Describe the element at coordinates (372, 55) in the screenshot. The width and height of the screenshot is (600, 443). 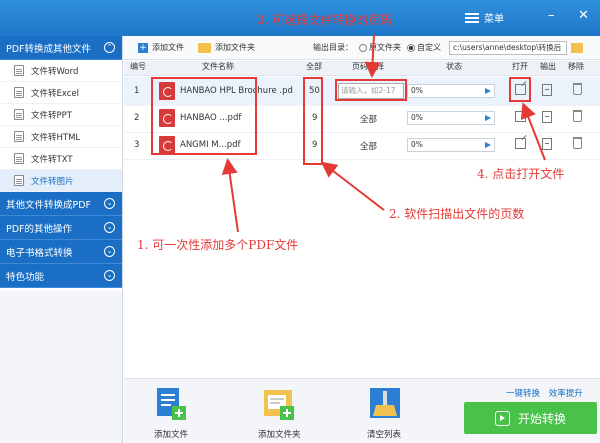
I see `arrow-to-page-input` at that location.